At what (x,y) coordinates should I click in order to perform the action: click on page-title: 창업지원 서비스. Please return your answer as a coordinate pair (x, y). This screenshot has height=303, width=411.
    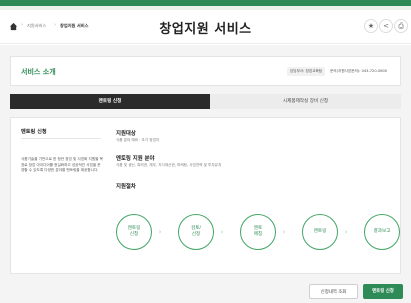
    Looking at the image, I should click on (205, 29).